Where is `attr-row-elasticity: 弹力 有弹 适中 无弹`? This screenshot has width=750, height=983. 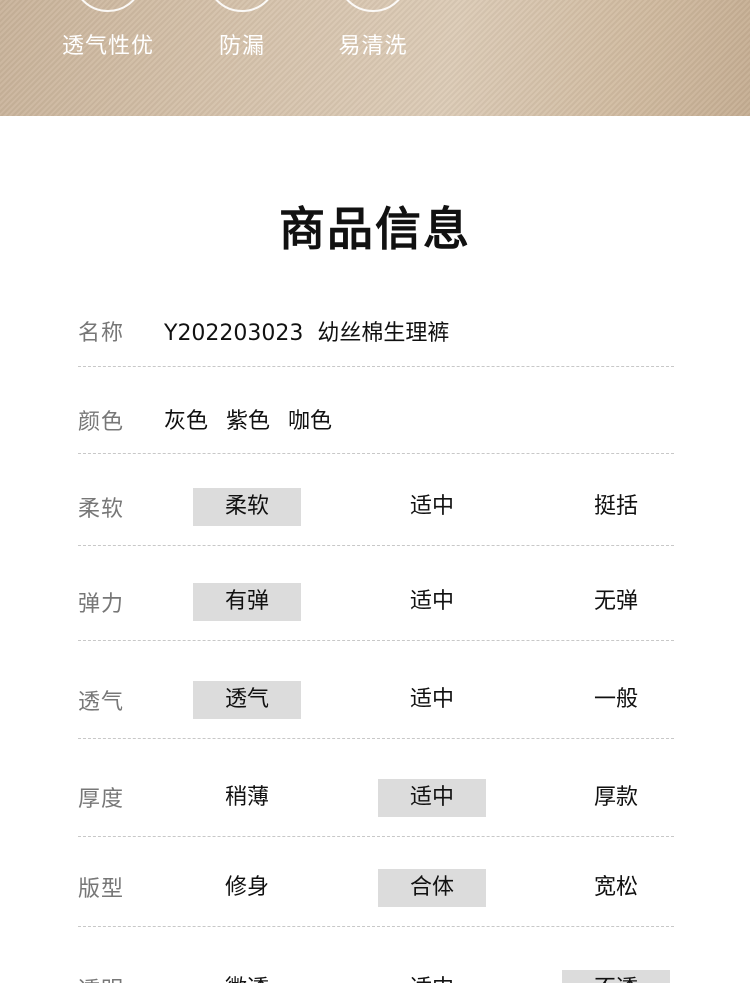 attr-row-elasticity: 弹力 有弹 适中 无弹 is located at coordinates (376, 593).